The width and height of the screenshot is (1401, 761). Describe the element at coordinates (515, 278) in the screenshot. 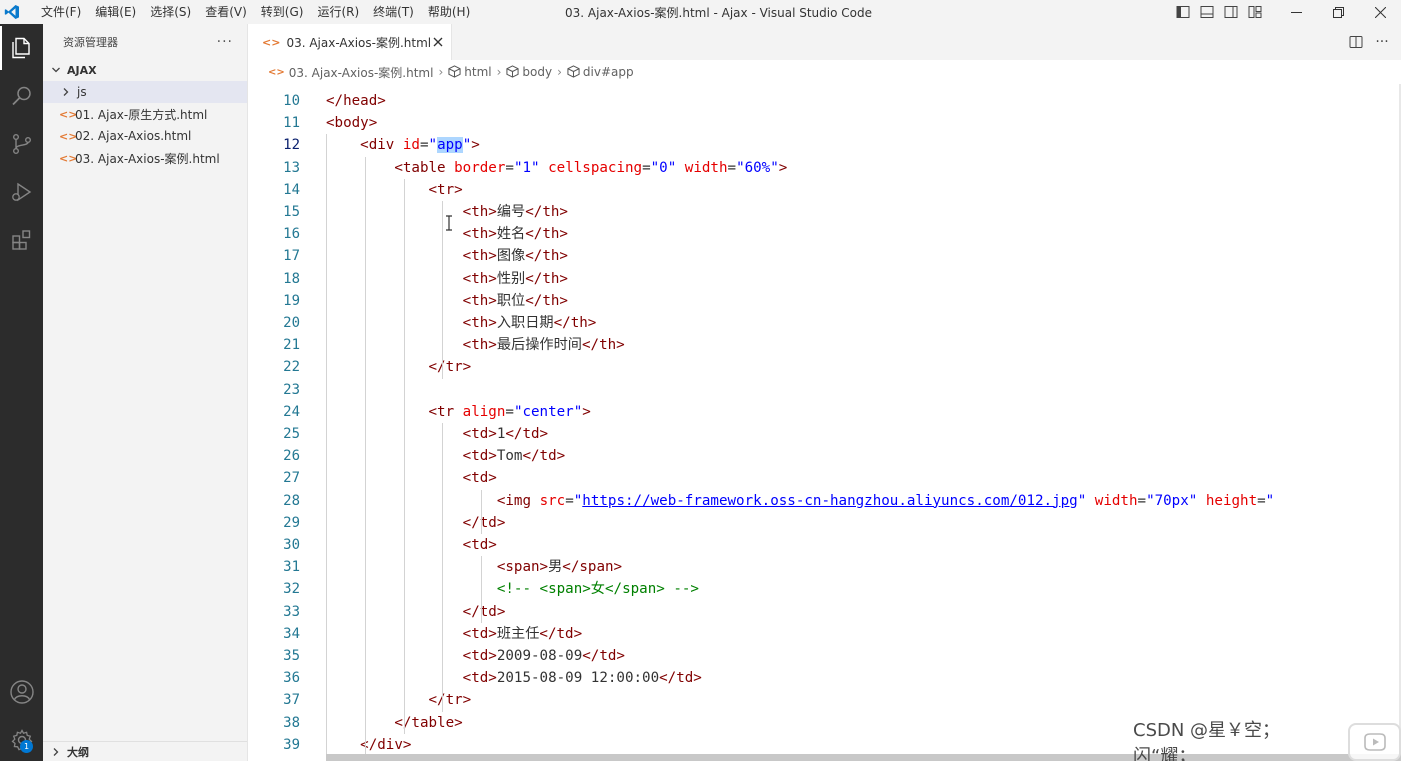

I see `code-text: <th>性别</th>` at that location.